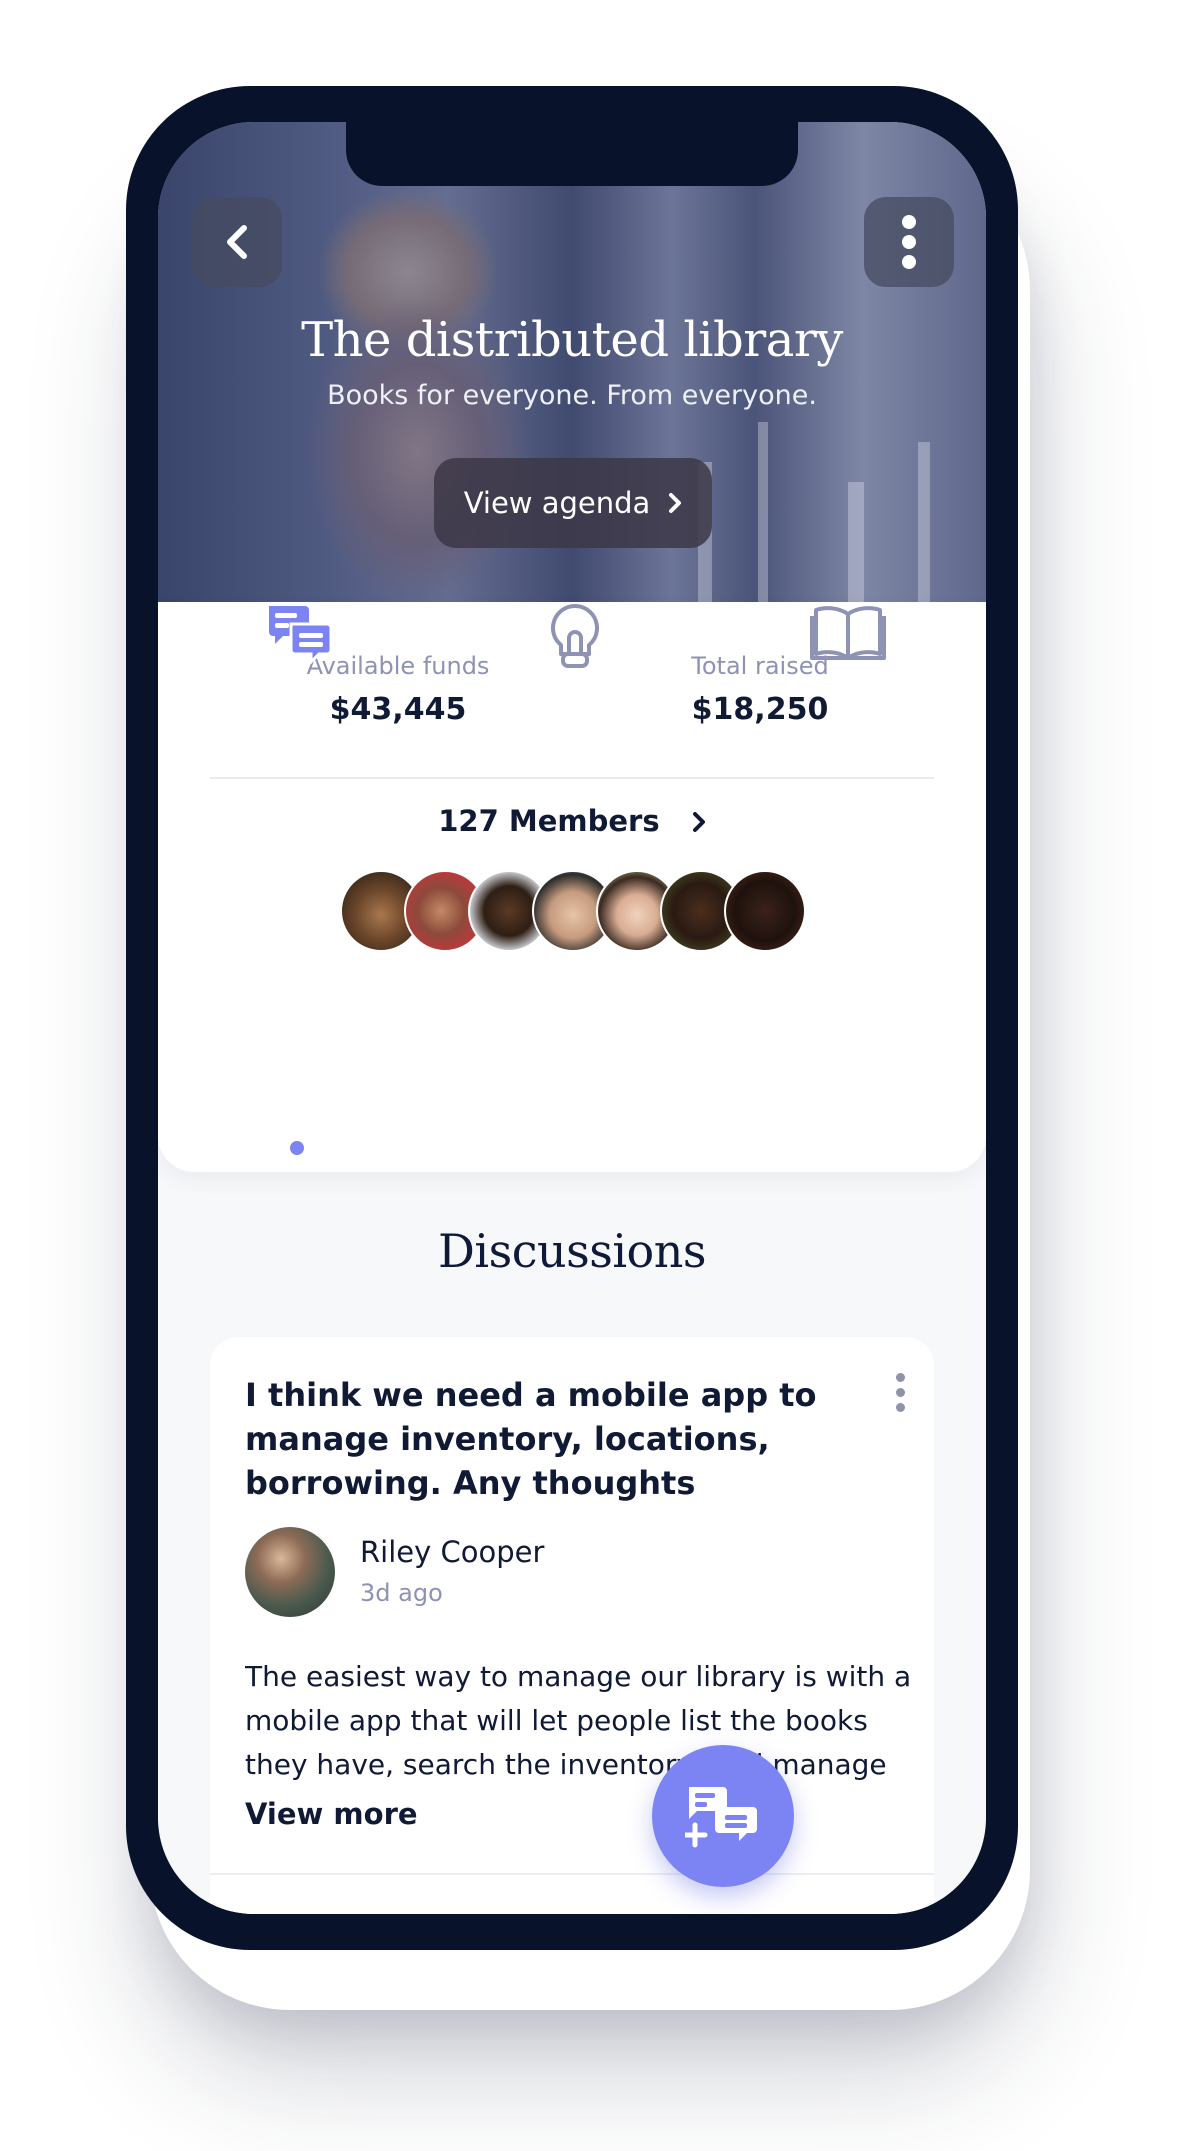 Image resolution: width=1188 pixels, height=2151 pixels. I want to click on post-timestamp: 3d ago, so click(401, 1593).